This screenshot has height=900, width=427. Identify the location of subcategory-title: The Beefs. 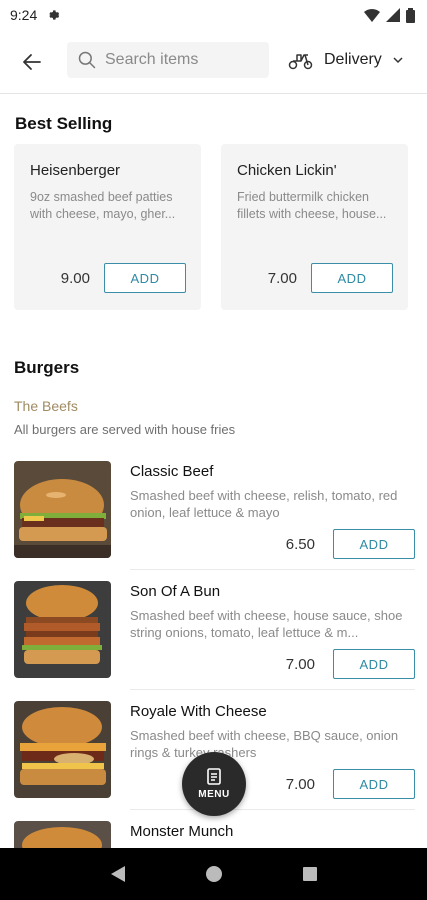
(46, 406).